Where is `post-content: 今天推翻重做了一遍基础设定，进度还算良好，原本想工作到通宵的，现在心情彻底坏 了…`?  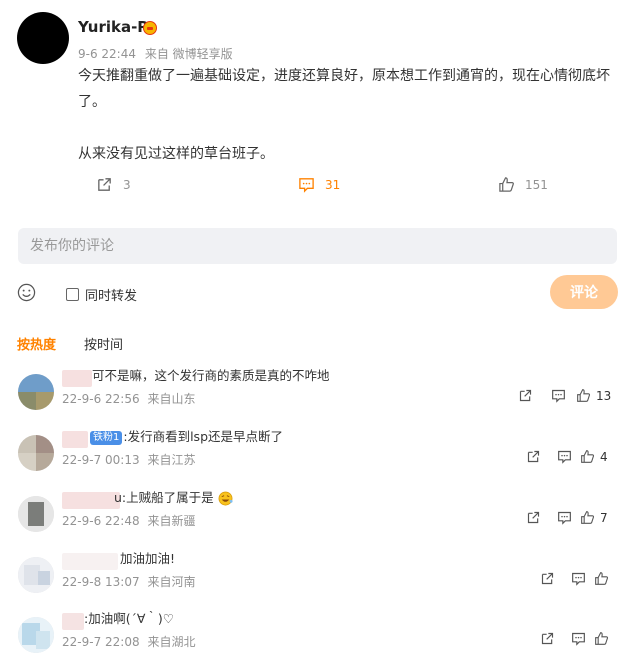 post-content: 今天推翻重做了一遍基础设定，进度还算良好，原本想工作到通宵的，现在心情彻底坏 了… is located at coordinates (348, 115).